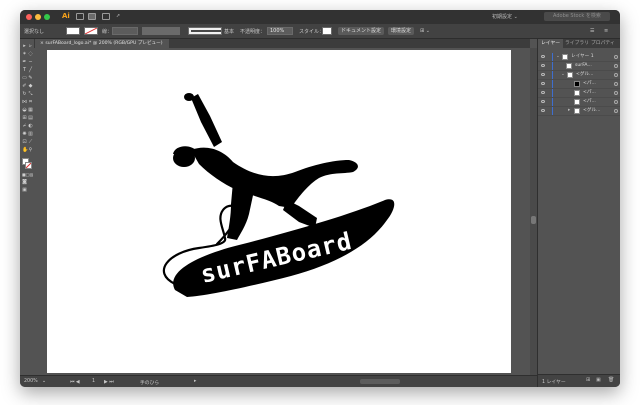 This screenshot has height=405, width=640. What do you see at coordinates (611, 380) in the screenshot?
I see `delete-layer-icon: 🗑` at bounding box center [611, 380].